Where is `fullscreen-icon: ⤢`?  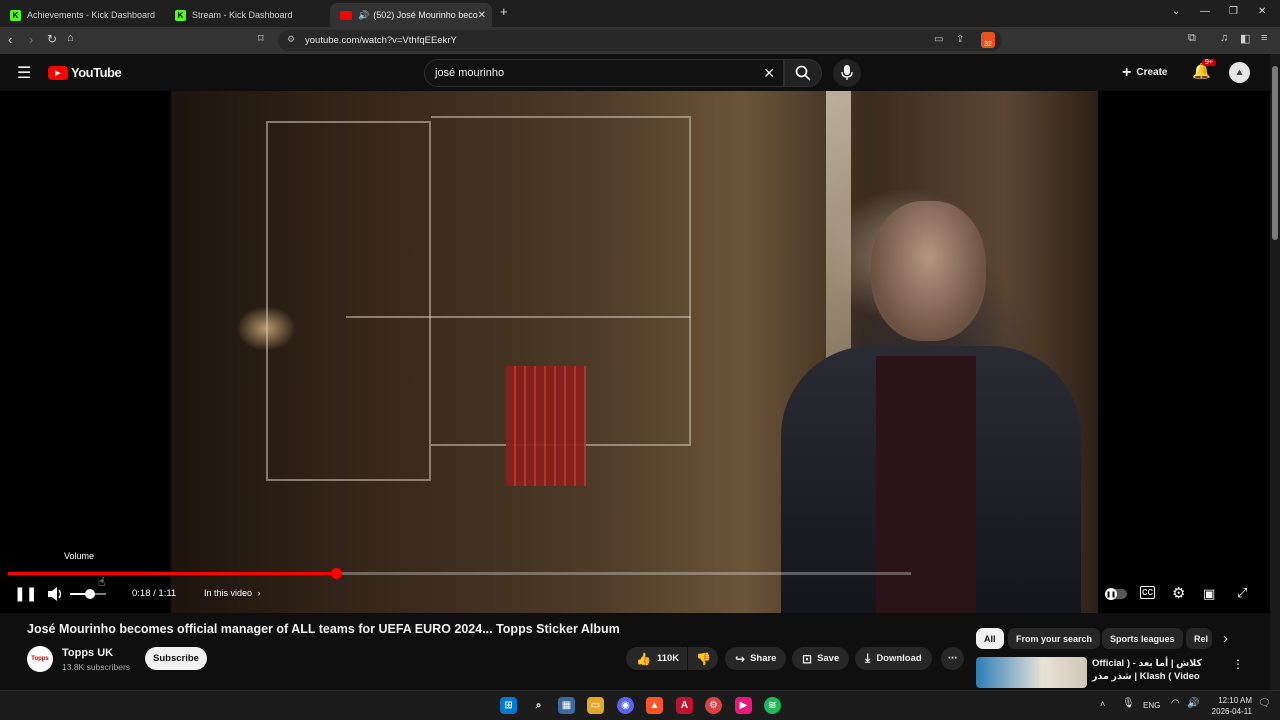
fullscreen-icon: ⤢ is located at coordinates (1242, 593).